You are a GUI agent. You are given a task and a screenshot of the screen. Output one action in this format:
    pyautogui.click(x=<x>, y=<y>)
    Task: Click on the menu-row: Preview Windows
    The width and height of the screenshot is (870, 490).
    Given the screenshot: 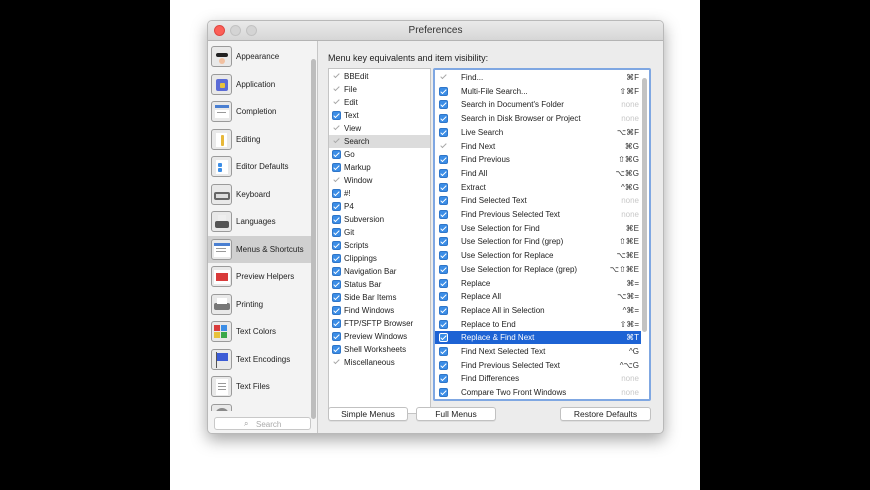 What is the action you would take?
    pyautogui.click(x=379, y=336)
    